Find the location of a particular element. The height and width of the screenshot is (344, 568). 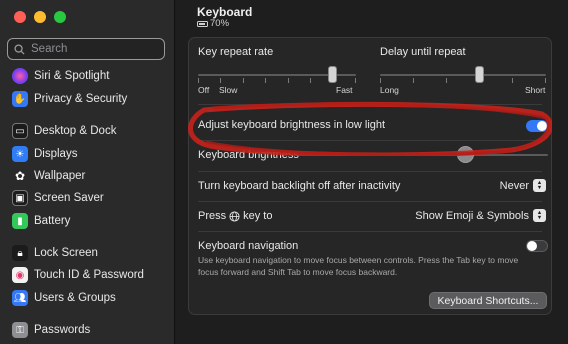

close-window-button is located at coordinates (20, 17).